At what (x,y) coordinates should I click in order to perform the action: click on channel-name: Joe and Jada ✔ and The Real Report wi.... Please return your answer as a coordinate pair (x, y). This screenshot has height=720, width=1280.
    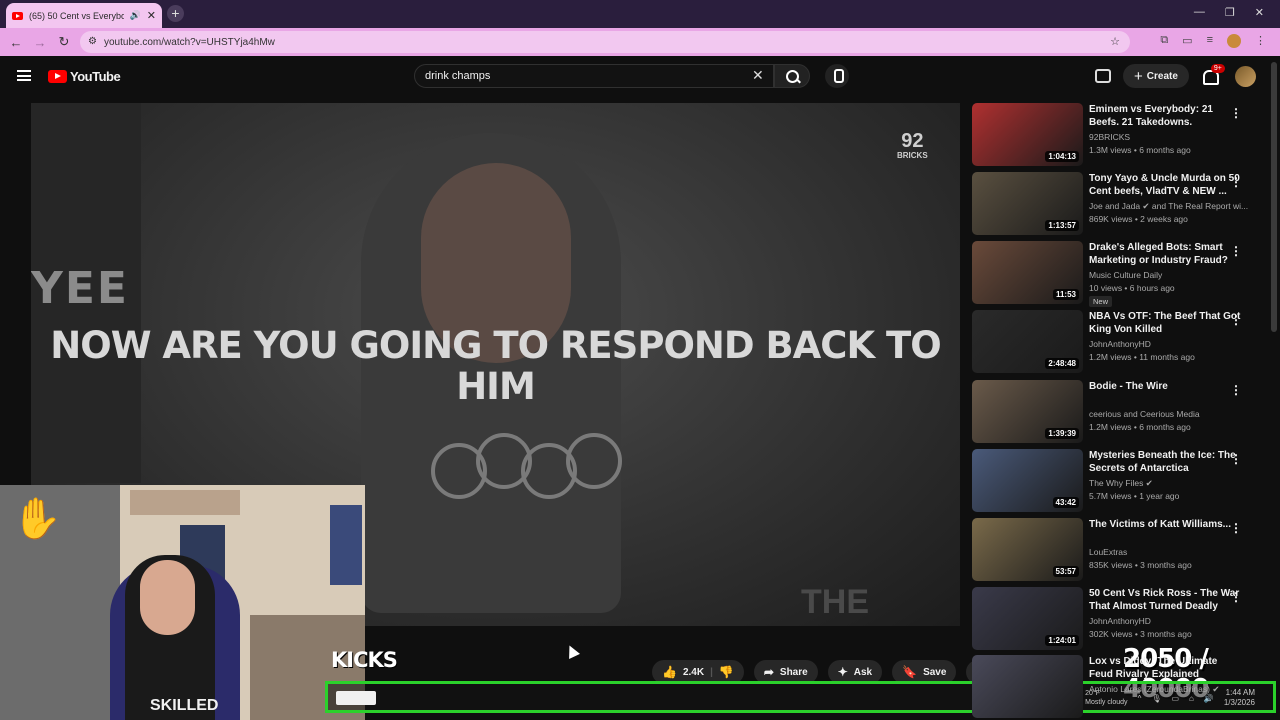
    Looking at the image, I should click on (1169, 206).